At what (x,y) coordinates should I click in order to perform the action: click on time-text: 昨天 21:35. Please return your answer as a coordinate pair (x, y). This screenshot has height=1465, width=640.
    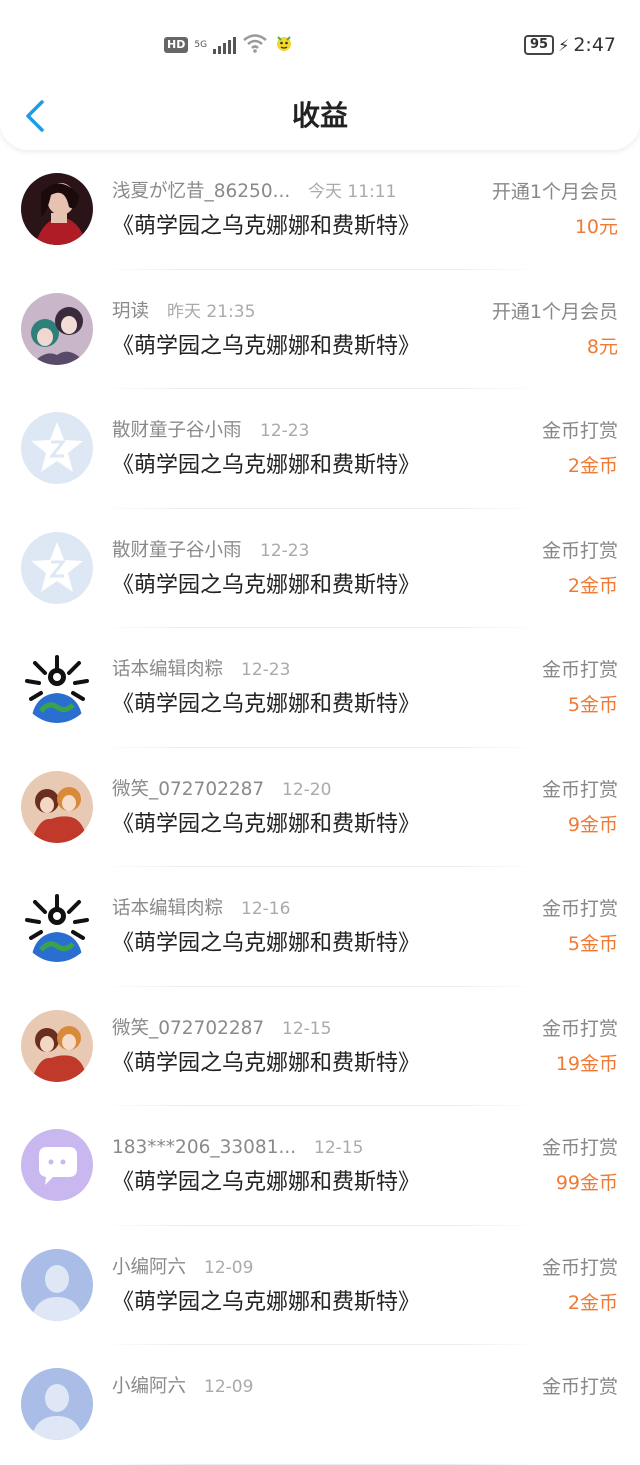
    Looking at the image, I should click on (211, 311).